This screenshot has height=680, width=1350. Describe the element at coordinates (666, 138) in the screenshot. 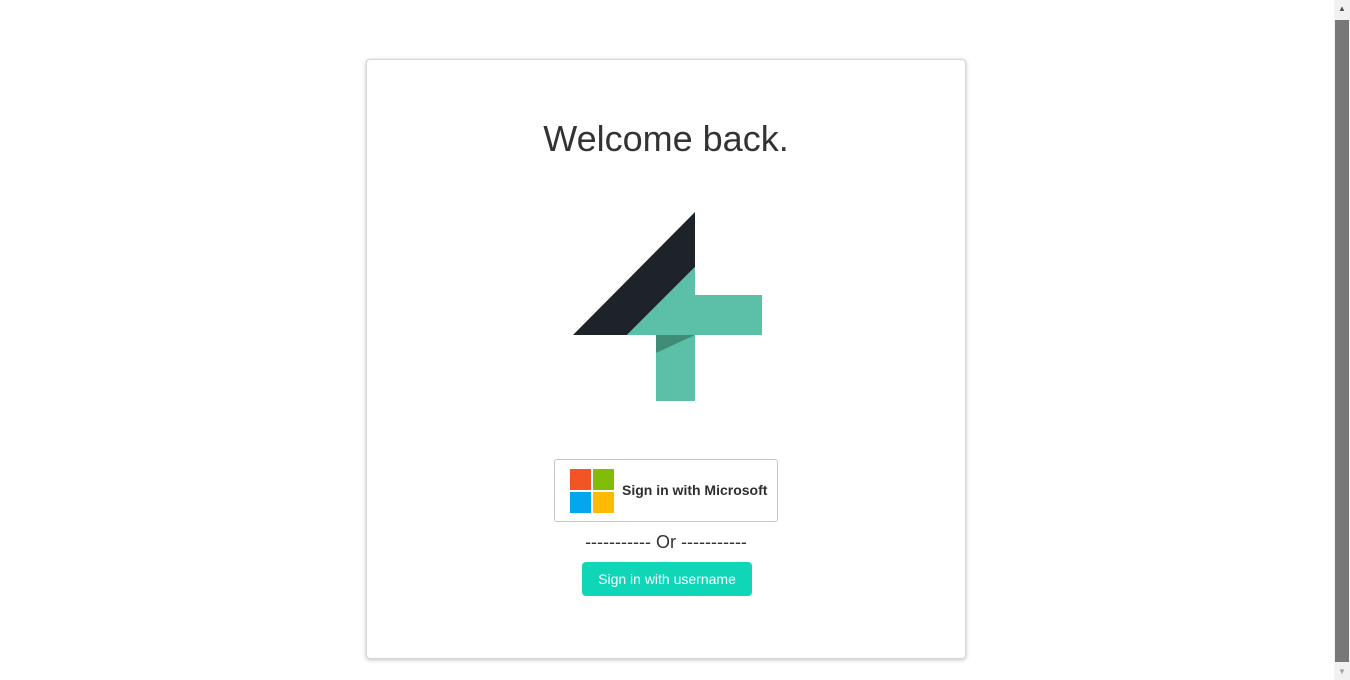

I see `page-title: Welcome back.` at that location.